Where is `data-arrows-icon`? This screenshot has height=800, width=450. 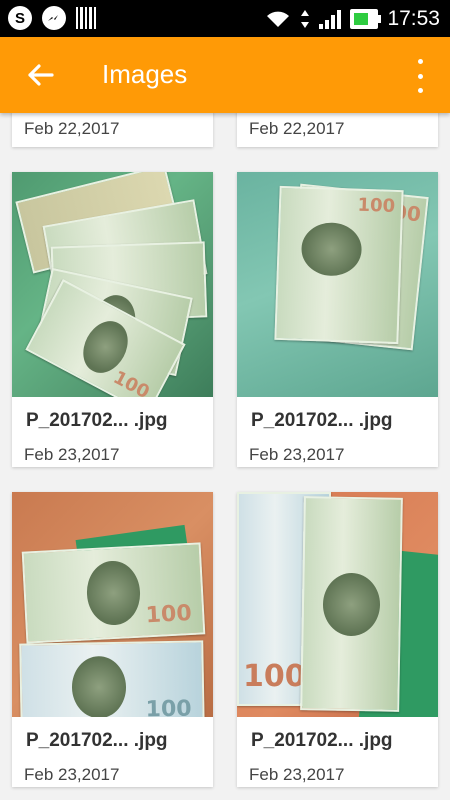 data-arrows-icon is located at coordinates (305, 18).